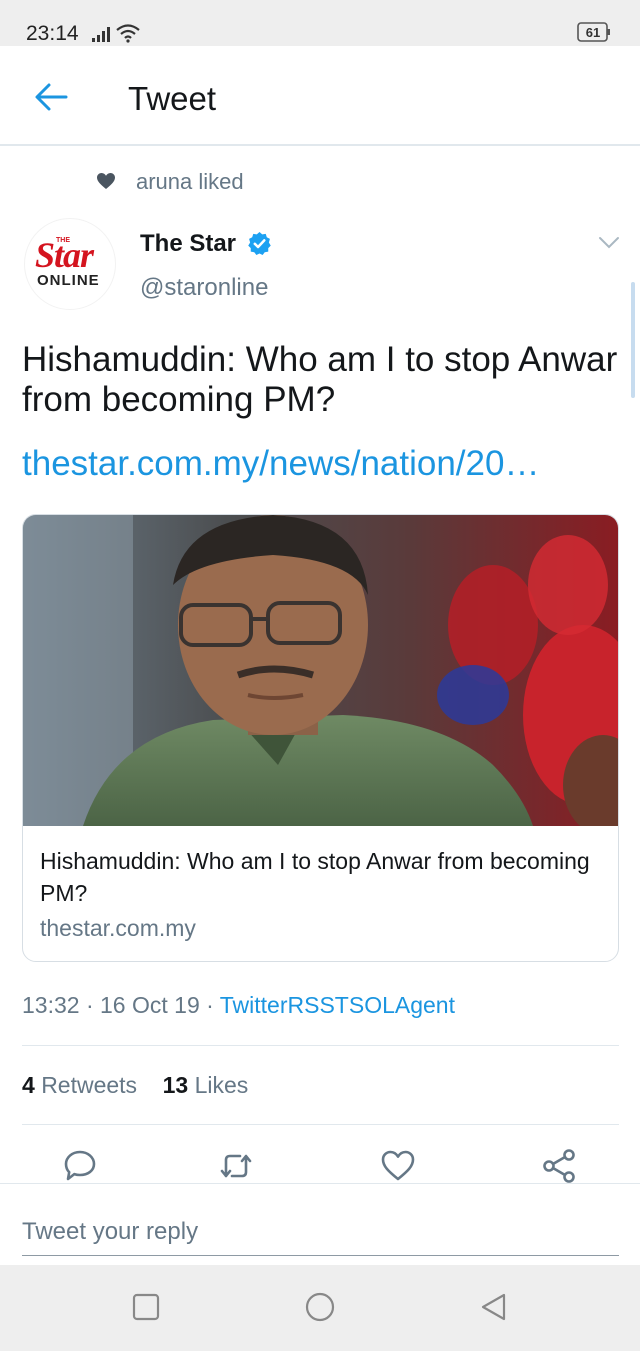 The image size is (640, 1351). Describe the element at coordinates (320, 96) in the screenshot. I see `app-header` at that location.